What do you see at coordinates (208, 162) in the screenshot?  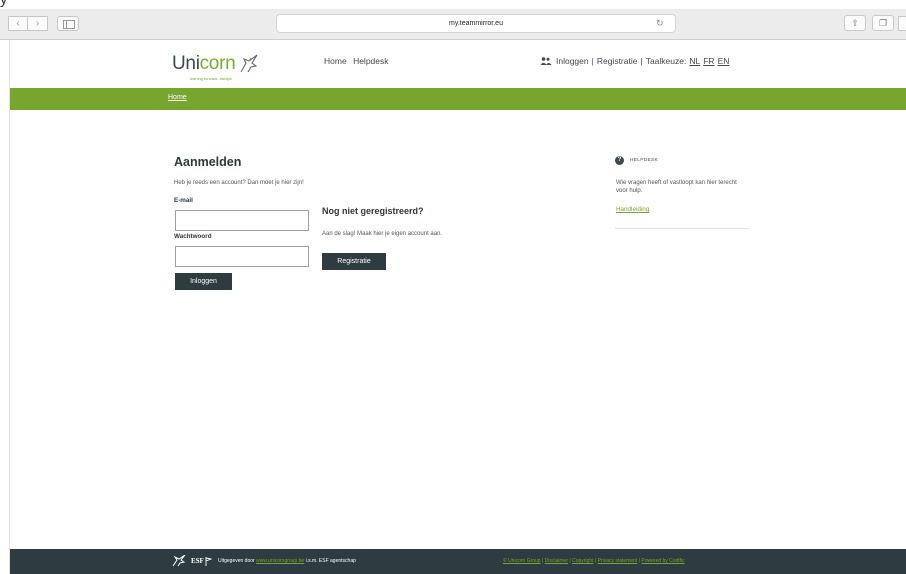 I see `login-title: Aanmelden` at bounding box center [208, 162].